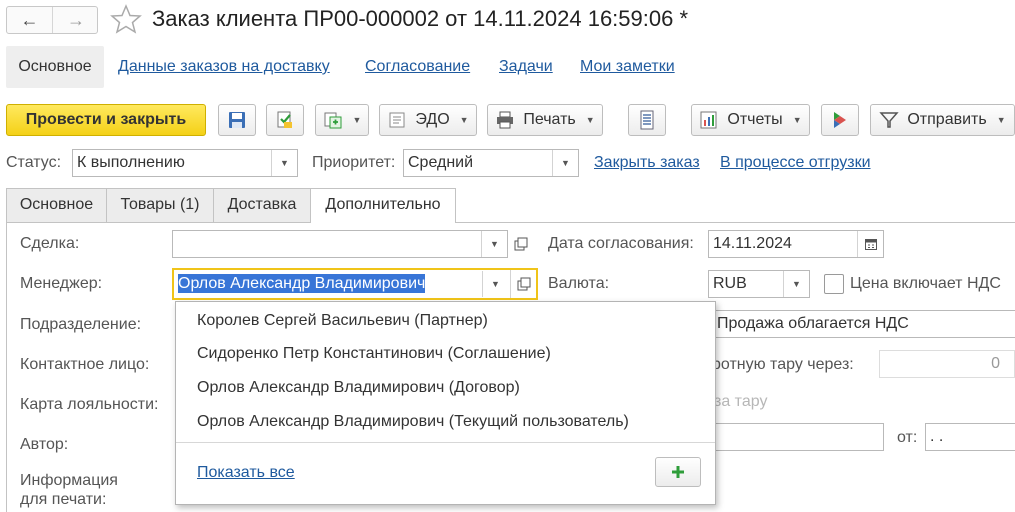 The width and height of the screenshot is (1015, 512). What do you see at coordinates (795, 163) in the screenshot?
I see `shipping-status-link: В процессе отгрузки` at bounding box center [795, 163].